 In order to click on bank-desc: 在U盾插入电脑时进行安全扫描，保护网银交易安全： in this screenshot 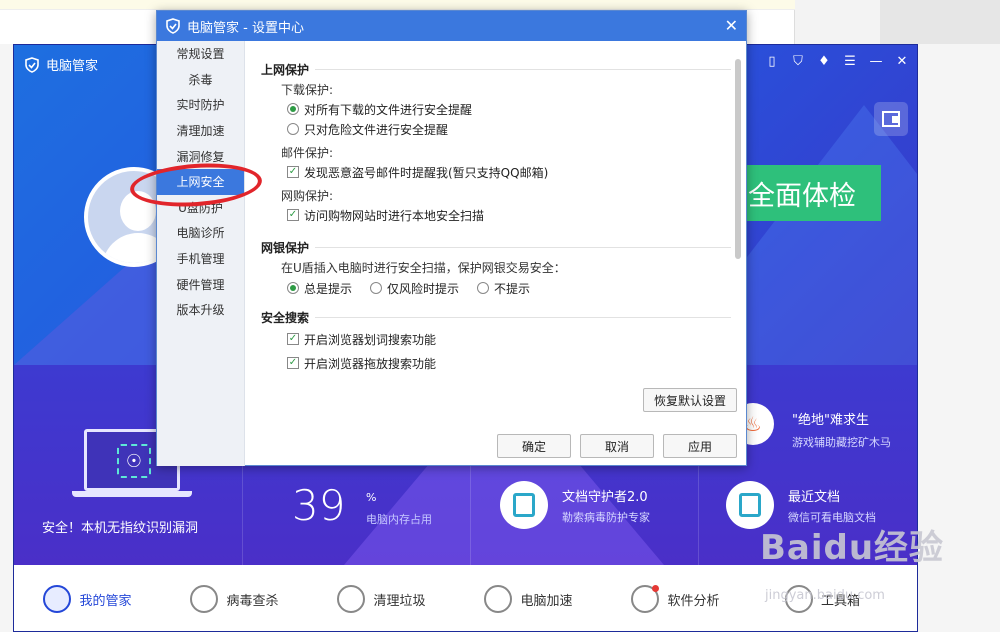, I will do `click(423, 267)`.